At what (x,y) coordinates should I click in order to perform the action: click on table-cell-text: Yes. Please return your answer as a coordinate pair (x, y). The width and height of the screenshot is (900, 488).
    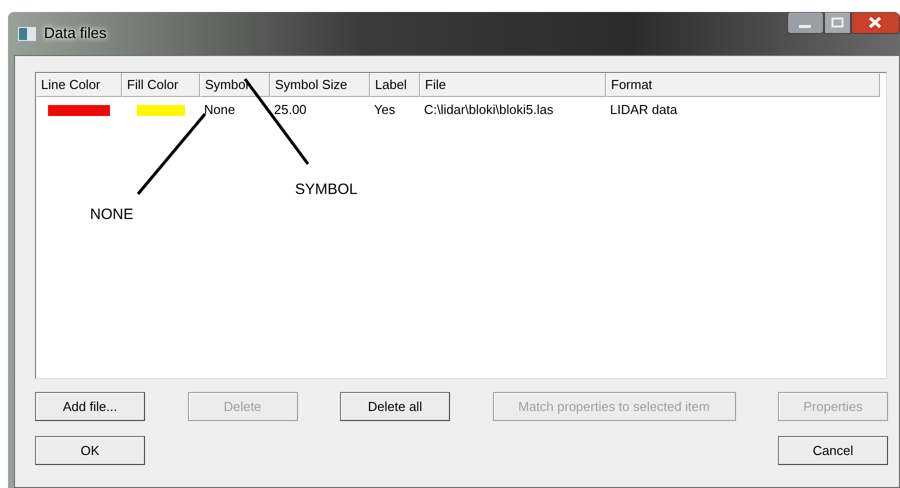
    Looking at the image, I should click on (384, 110).